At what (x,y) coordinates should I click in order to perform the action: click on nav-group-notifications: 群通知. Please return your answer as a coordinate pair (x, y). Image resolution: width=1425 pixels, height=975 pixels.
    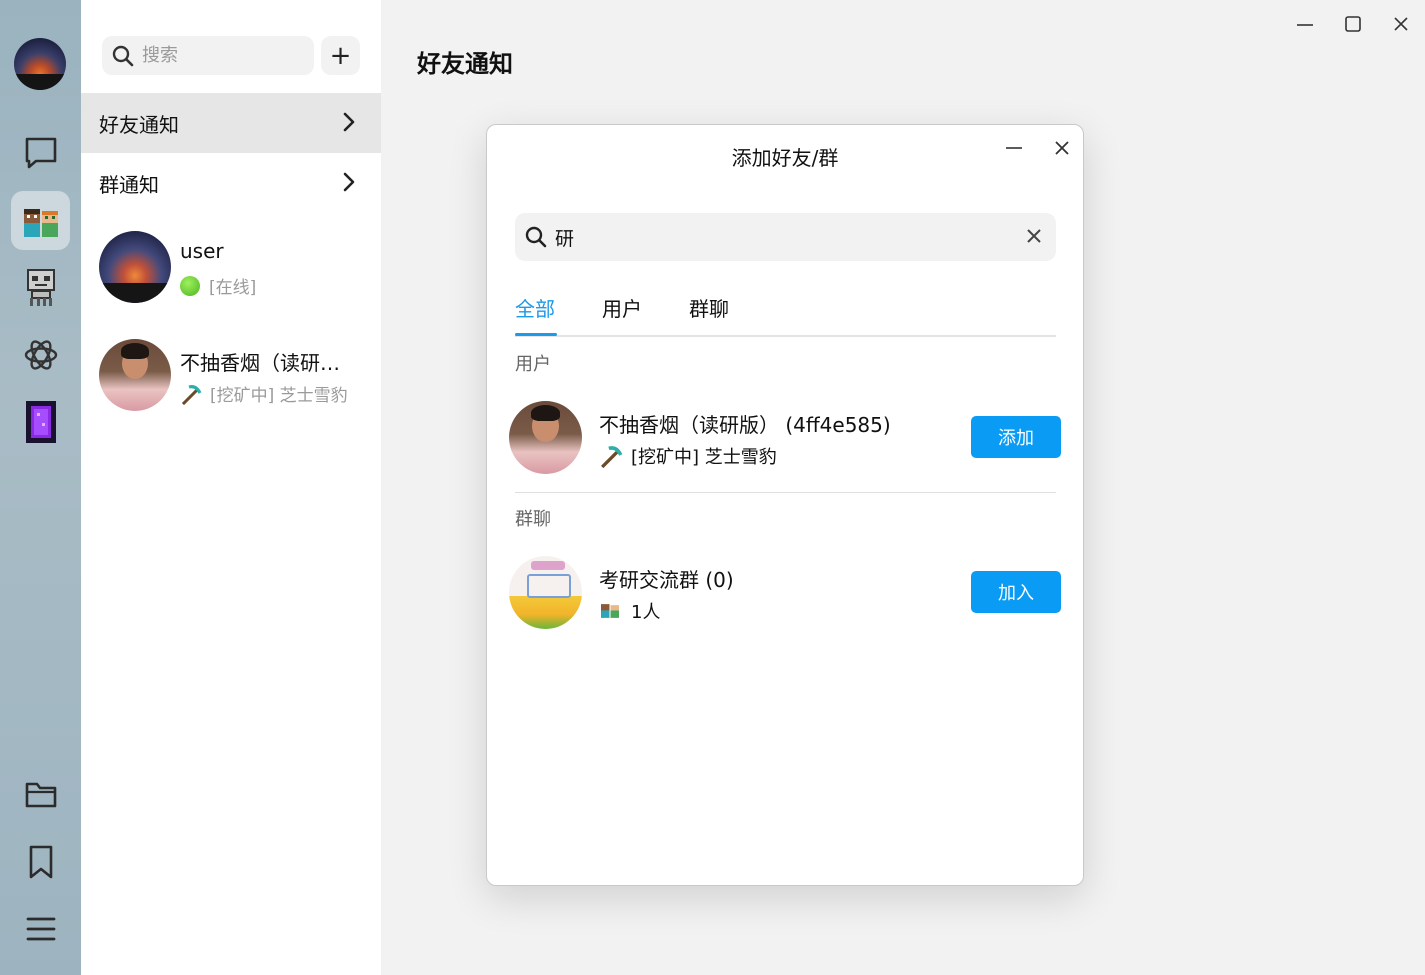
    Looking at the image, I should click on (231, 183).